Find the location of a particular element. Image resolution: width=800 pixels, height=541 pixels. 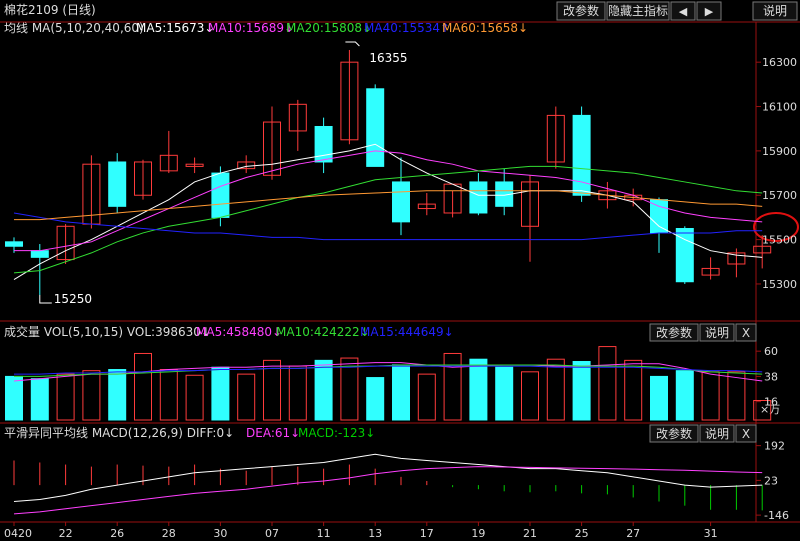

x-tick-label: 28 is located at coordinates (169, 533).